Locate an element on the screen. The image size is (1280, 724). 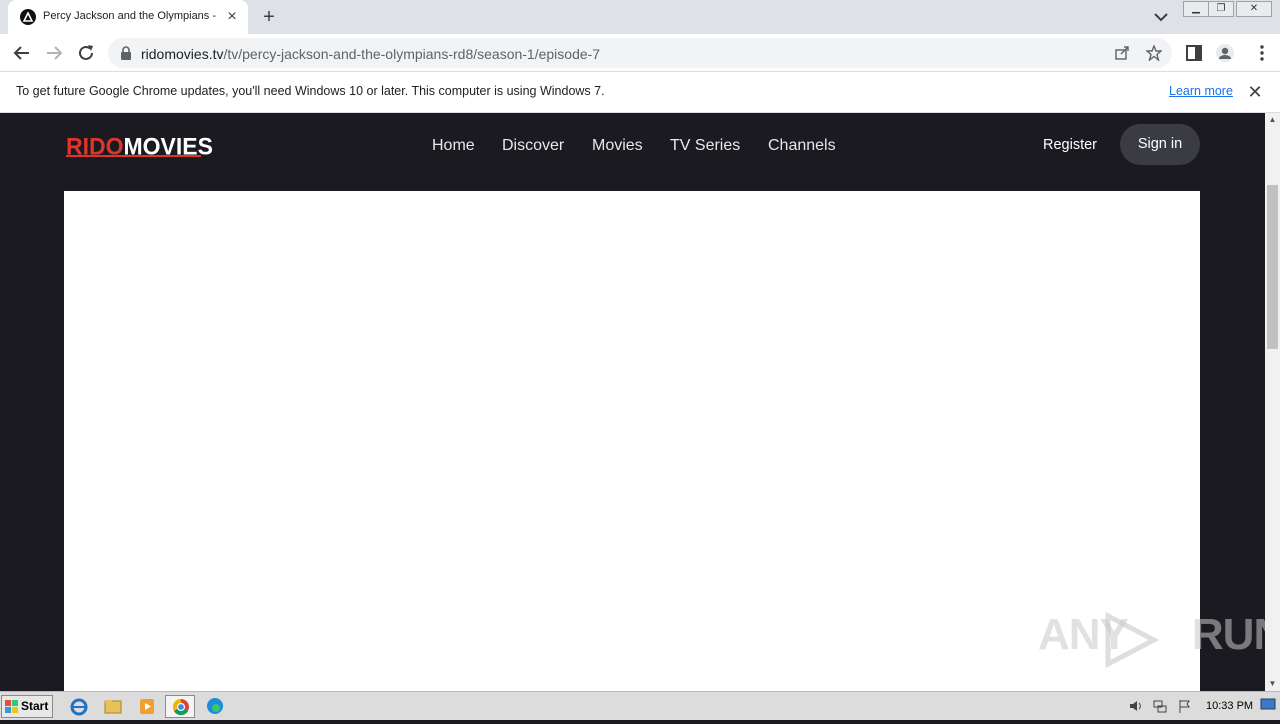
volume-icon is located at coordinates (1136, 706).